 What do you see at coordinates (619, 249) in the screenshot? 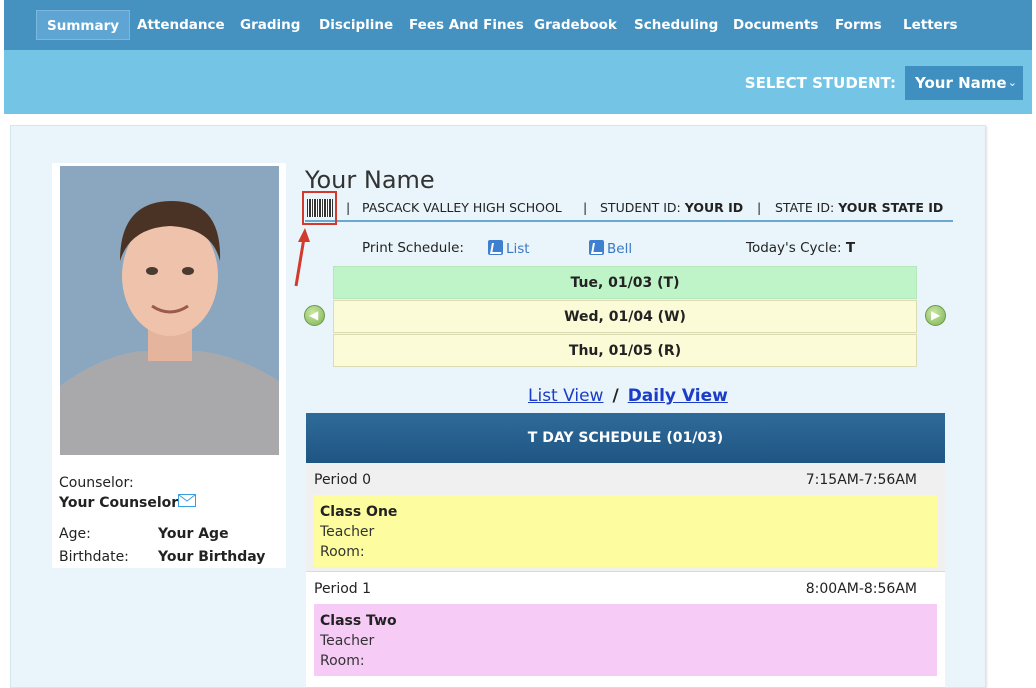
I see `print-bell-text: Bell` at bounding box center [619, 249].